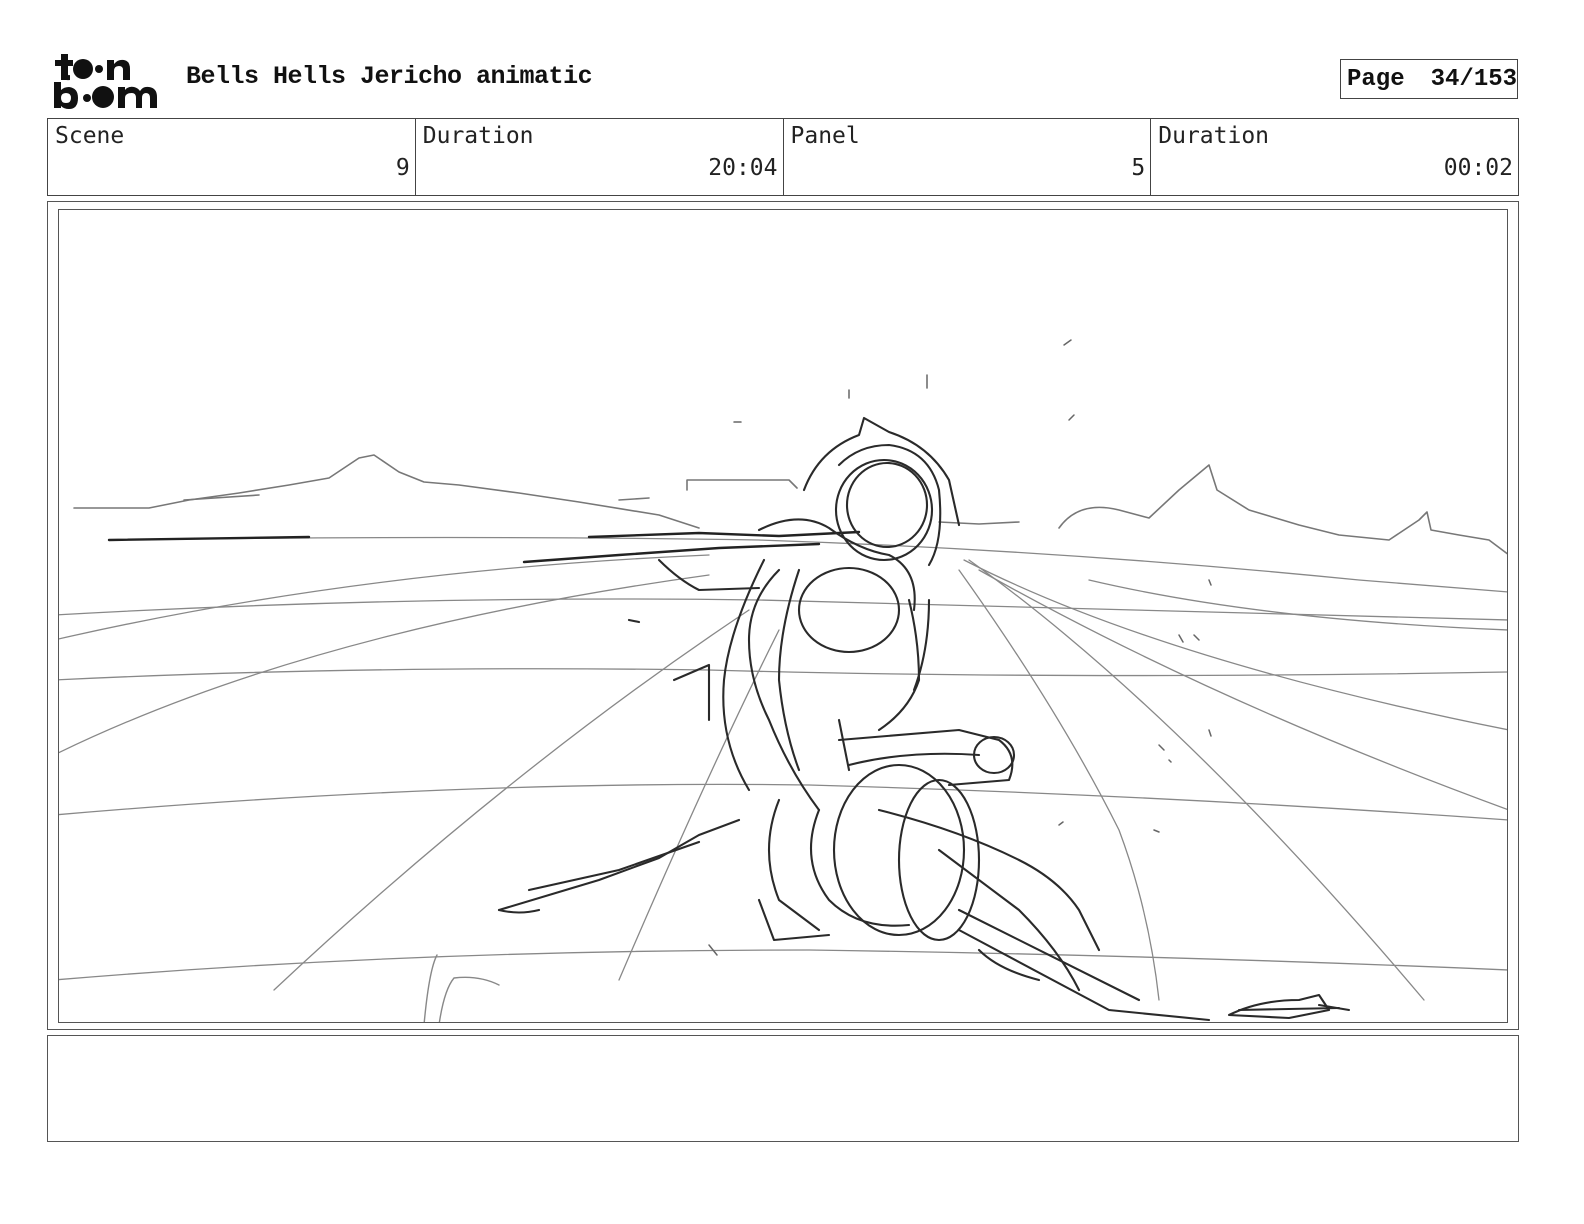 This screenshot has width=1584, height=1224. I want to click on scene-label: Scene, so click(90, 136).